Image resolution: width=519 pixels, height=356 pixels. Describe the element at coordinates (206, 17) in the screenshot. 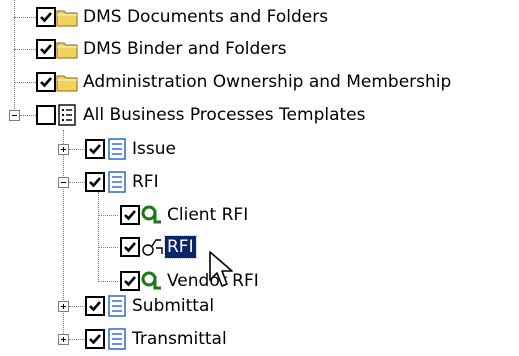

I see `tree-item-label: DMS Documents and Folders` at that location.